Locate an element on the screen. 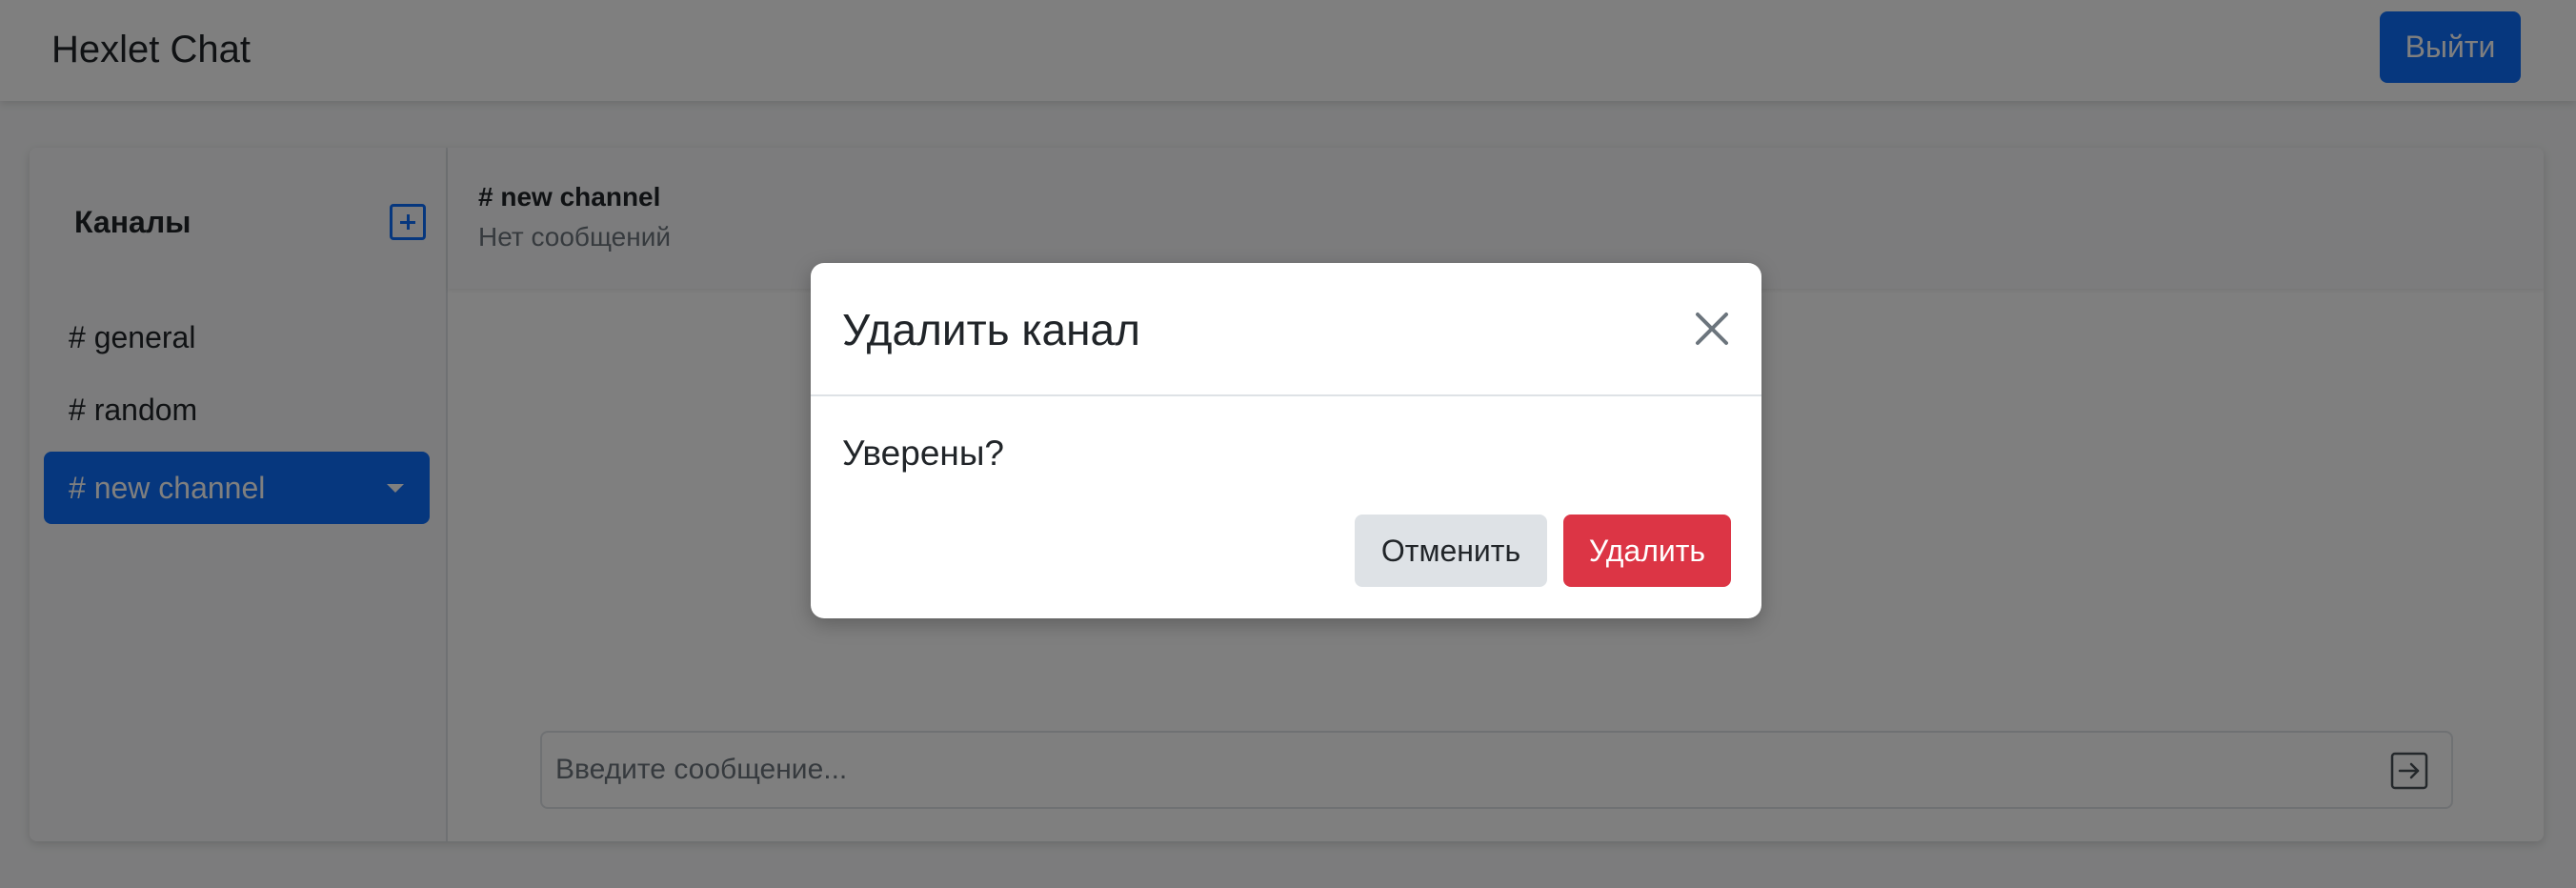 This screenshot has width=2576, height=888. close-icon is located at coordinates (1712, 329).